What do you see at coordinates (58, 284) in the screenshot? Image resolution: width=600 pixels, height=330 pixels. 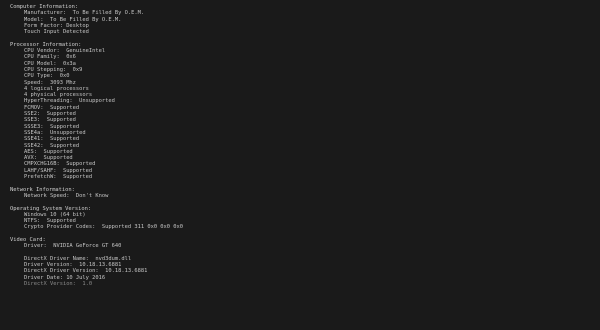 I see `directx-version: DirectX Version: 1.0` at bounding box center [58, 284].